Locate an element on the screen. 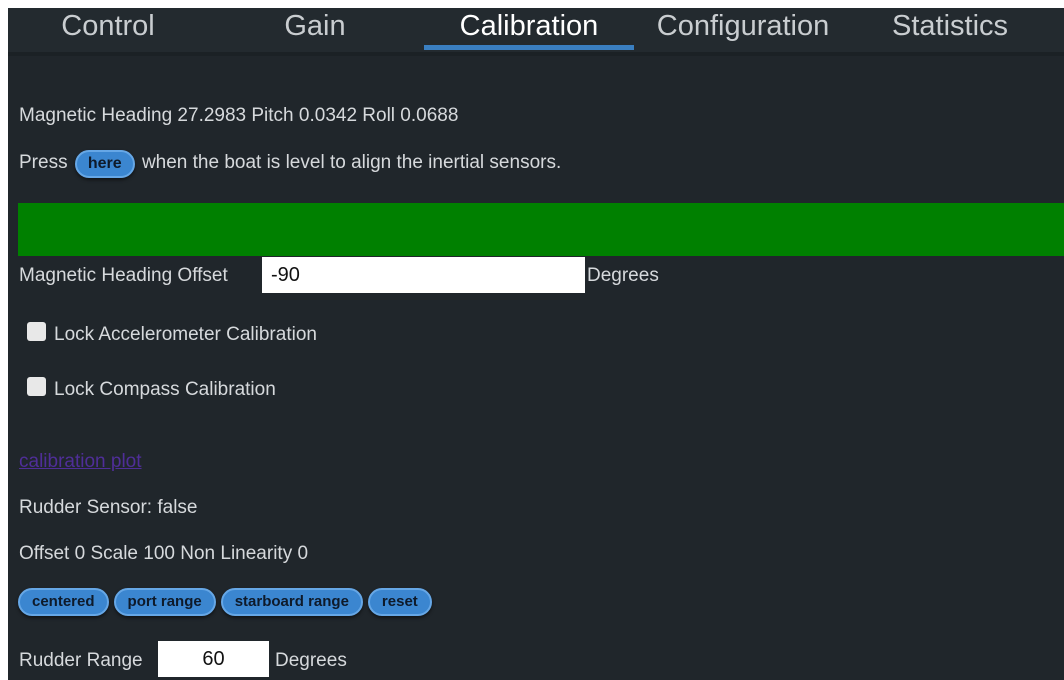 The height and width of the screenshot is (680, 1064). centered-button: centered is located at coordinates (63, 602).